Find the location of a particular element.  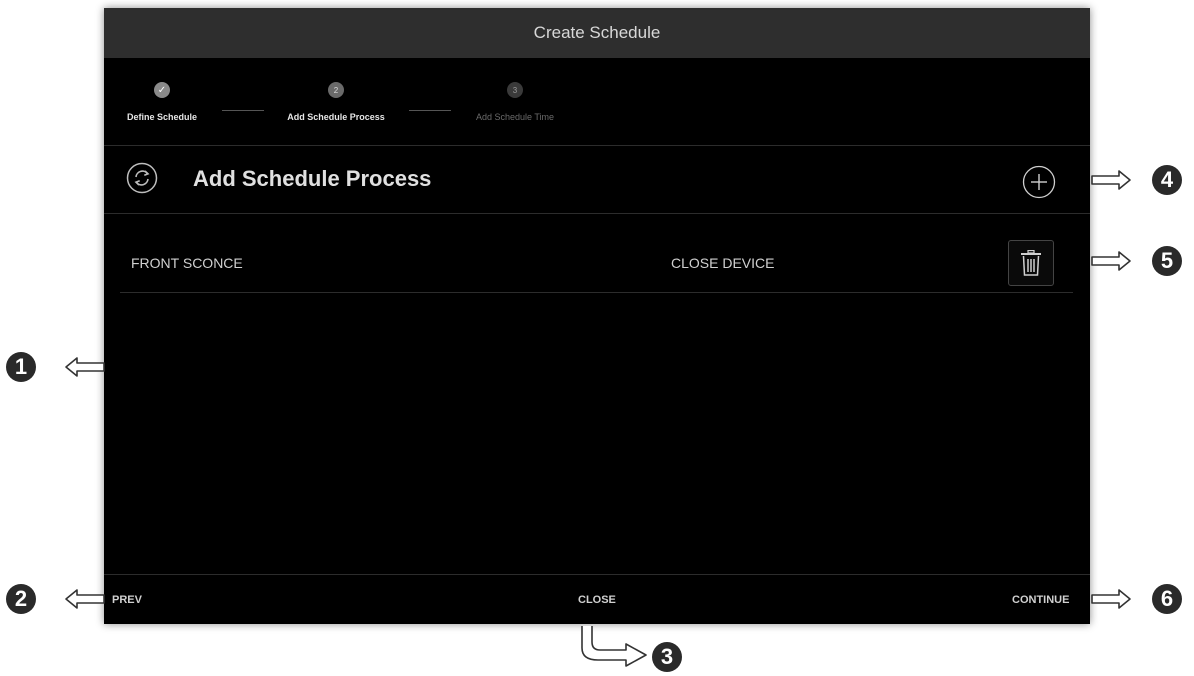

step-2-label: Add Schedule Process is located at coordinates (336, 117).